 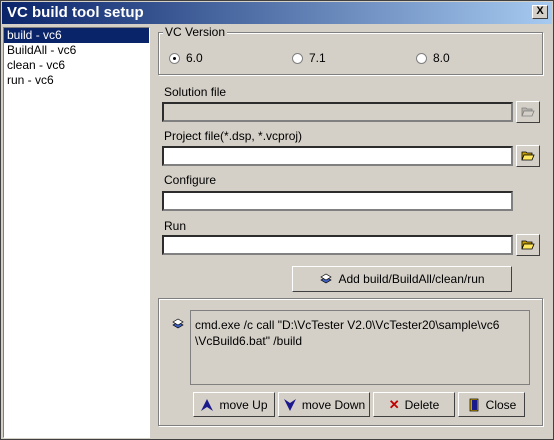 I want to click on move-down-label: move Down, so click(x=333, y=404).